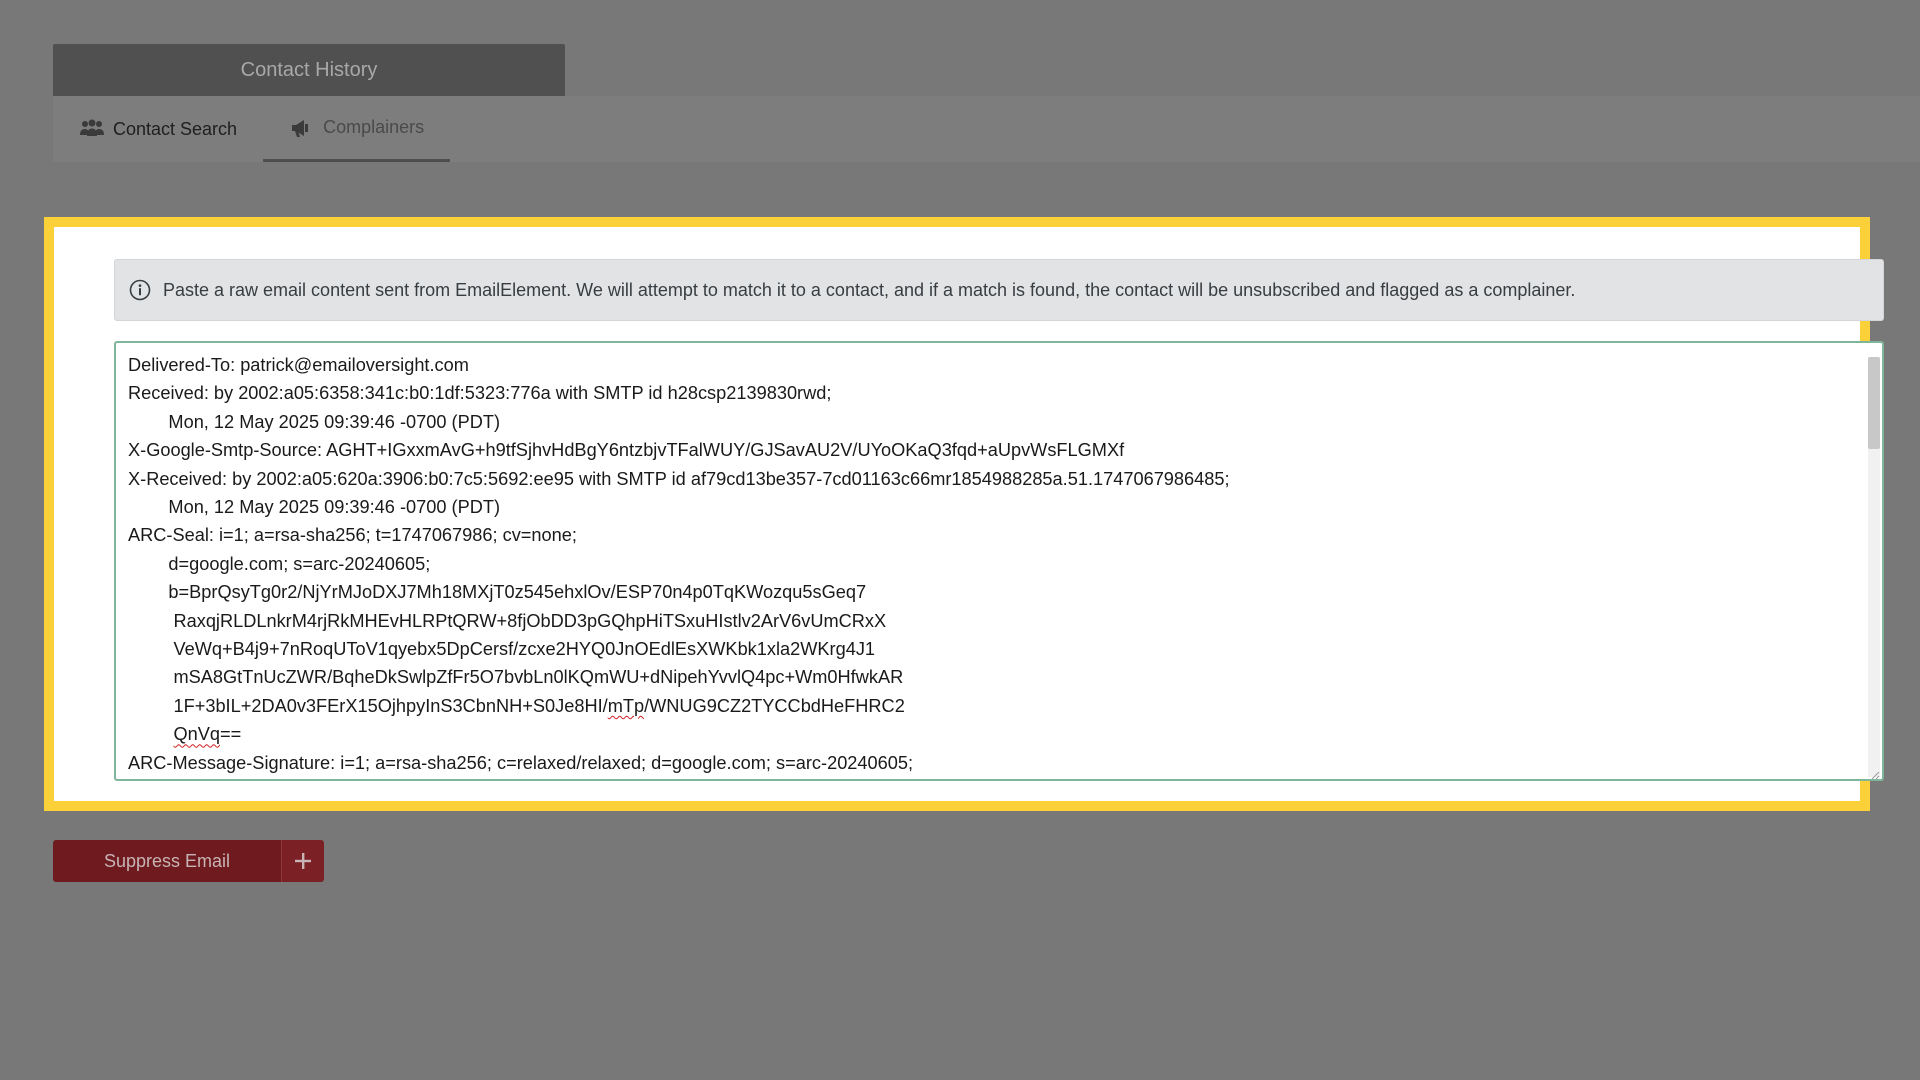 This screenshot has width=1920, height=1080. I want to click on textarea-scrollbar-thumb, so click(1874, 403).